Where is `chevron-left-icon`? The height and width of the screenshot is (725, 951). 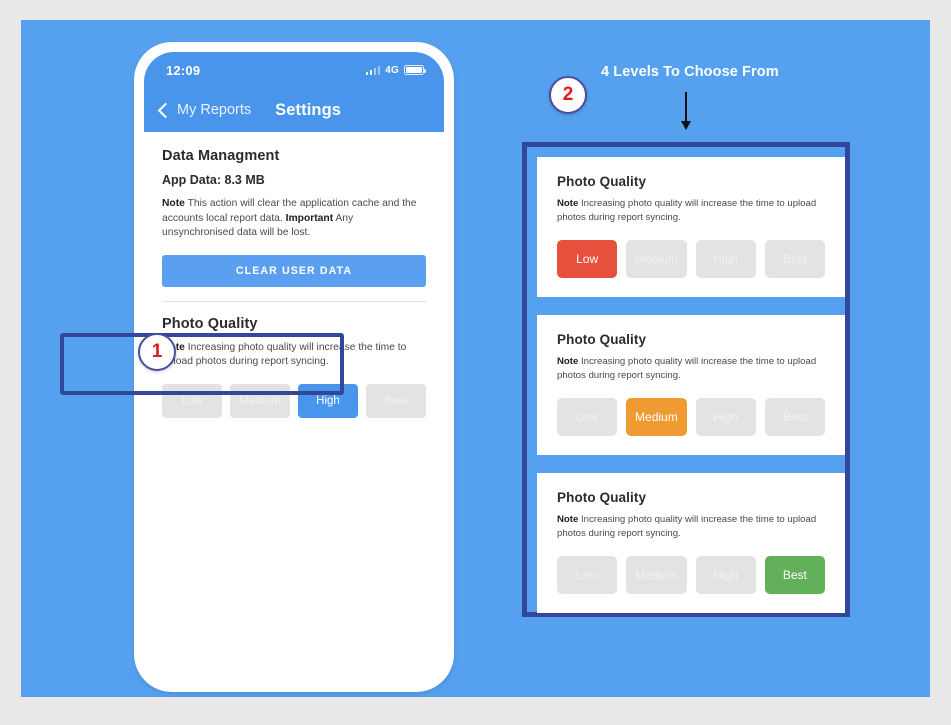
chevron-left-icon is located at coordinates (165, 110).